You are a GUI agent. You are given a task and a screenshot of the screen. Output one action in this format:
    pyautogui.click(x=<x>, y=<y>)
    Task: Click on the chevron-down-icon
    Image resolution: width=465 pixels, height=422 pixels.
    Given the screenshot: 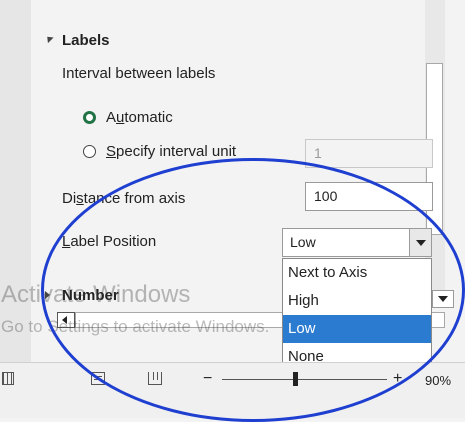 What is the action you would take?
    pyautogui.click(x=443, y=299)
    